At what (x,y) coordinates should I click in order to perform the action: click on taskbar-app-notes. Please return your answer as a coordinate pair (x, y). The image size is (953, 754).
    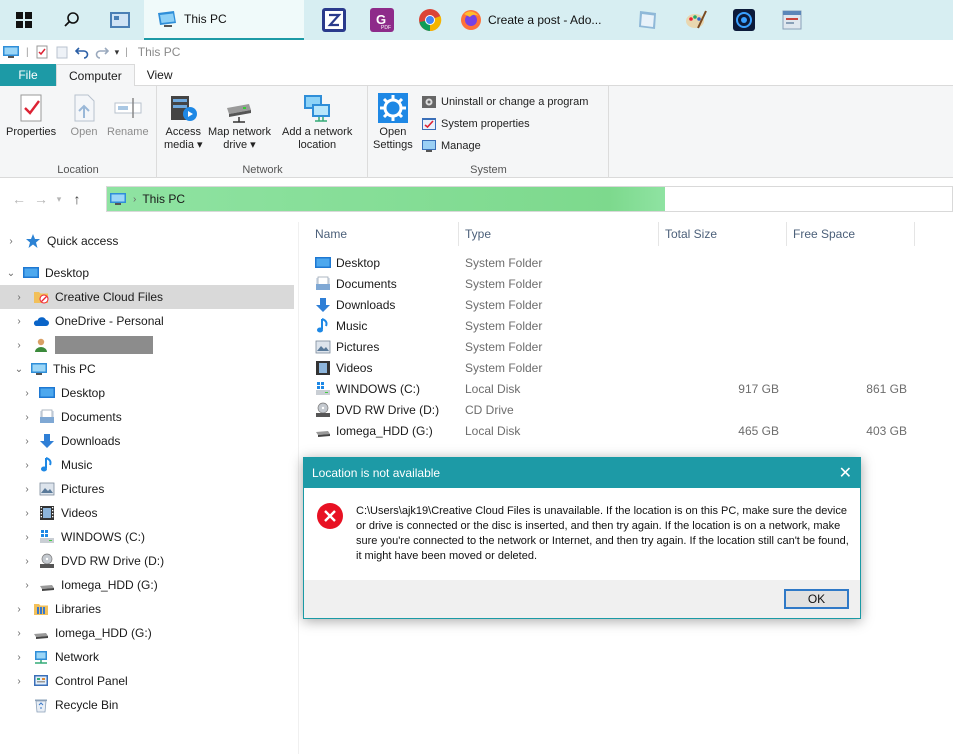
    Looking at the image, I should click on (648, 20).